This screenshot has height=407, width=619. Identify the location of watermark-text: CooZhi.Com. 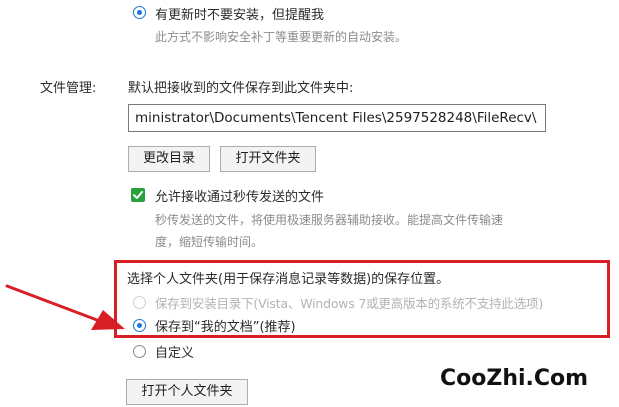
(514, 378).